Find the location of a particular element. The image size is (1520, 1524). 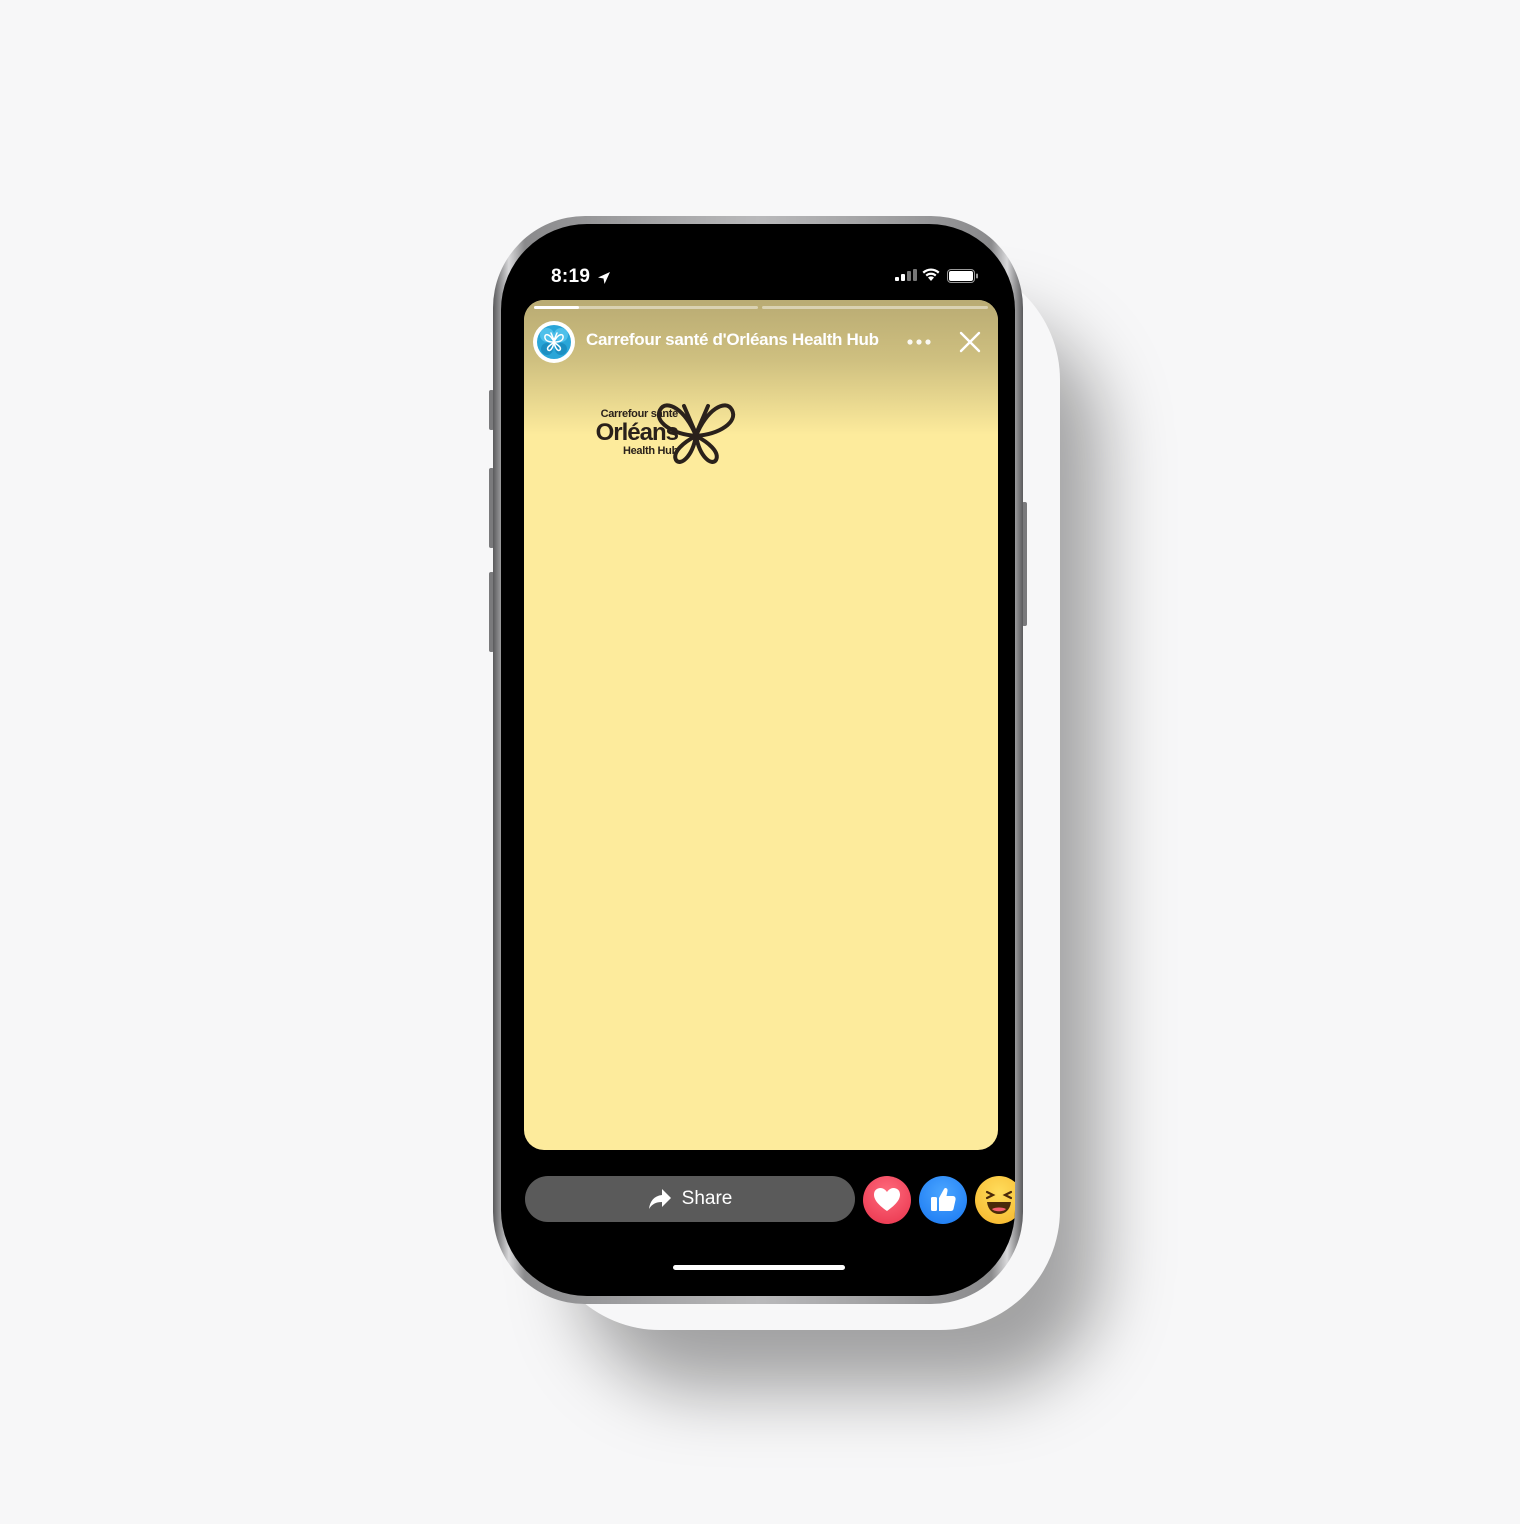

brand-logo: Carrefour santé Orléans Health Hub is located at coordinates (662, 435).